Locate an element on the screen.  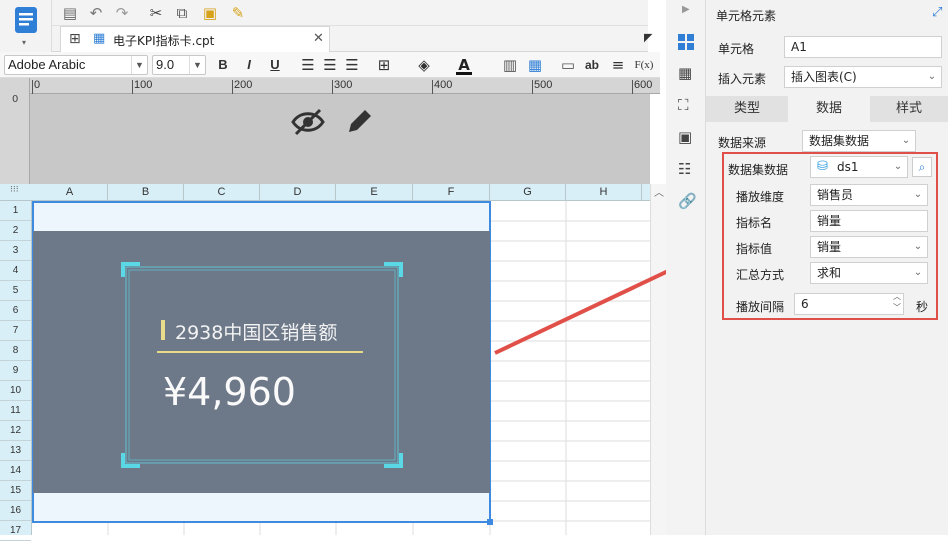
undo-icon: ↶ is located at coordinates (96, 13).